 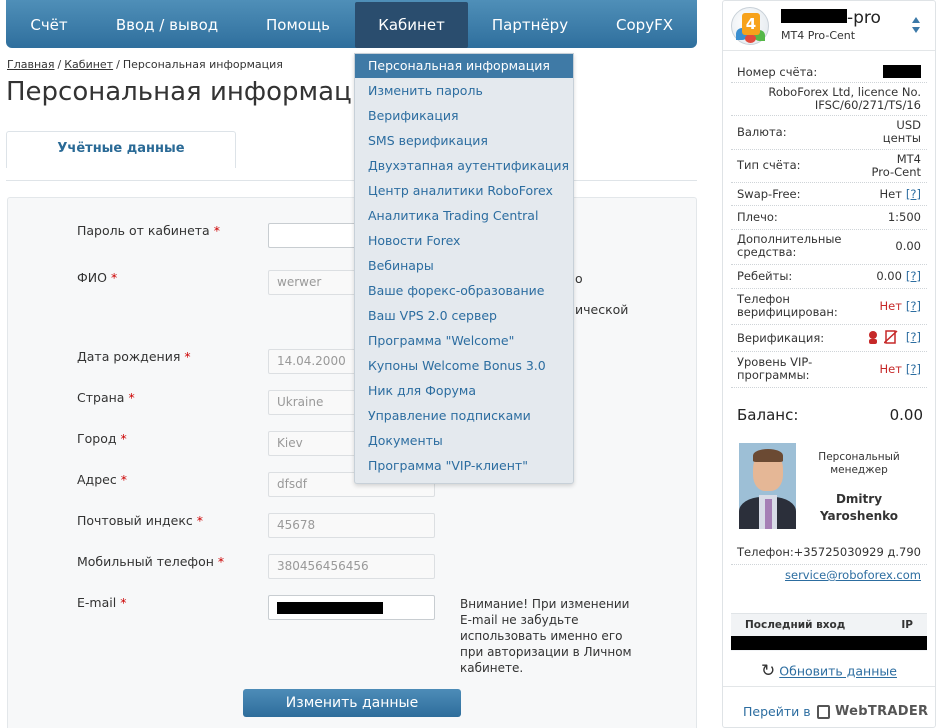 I want to click on nav-item-deposit-withdraw: Ввод / вывод, so click(x=167, y=24).